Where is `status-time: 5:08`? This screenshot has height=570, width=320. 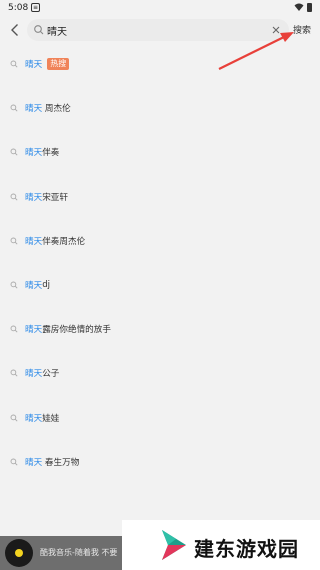
status-time: 5:08 is located at coordinates (18, 8).